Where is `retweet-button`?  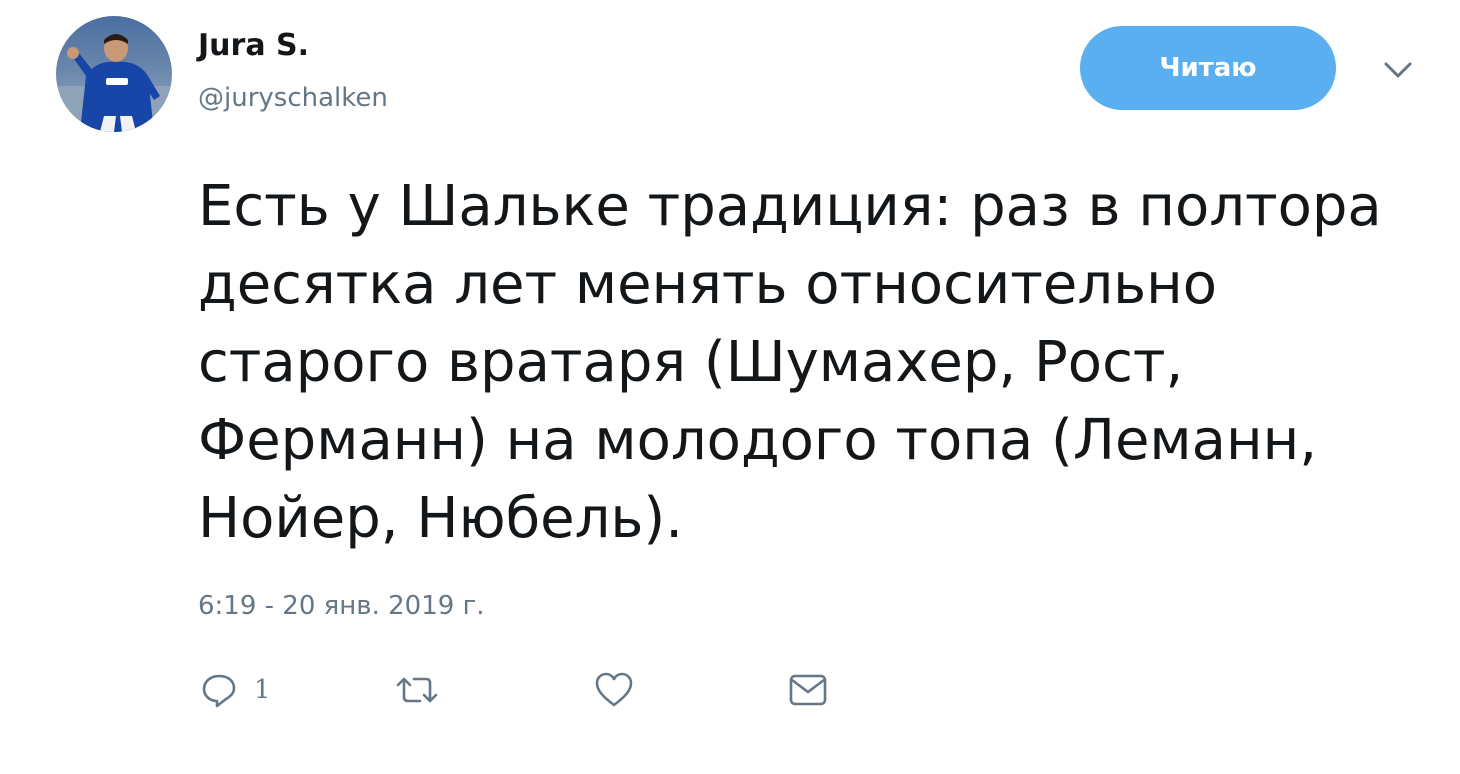 retweet-button is located at coordinates (417, 690).